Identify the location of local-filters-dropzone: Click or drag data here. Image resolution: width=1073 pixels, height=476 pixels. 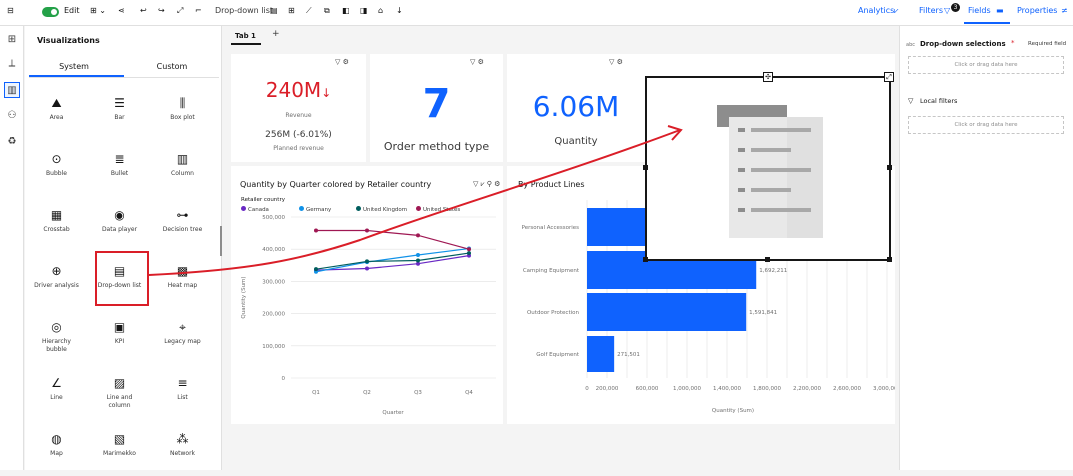
(986, 125).